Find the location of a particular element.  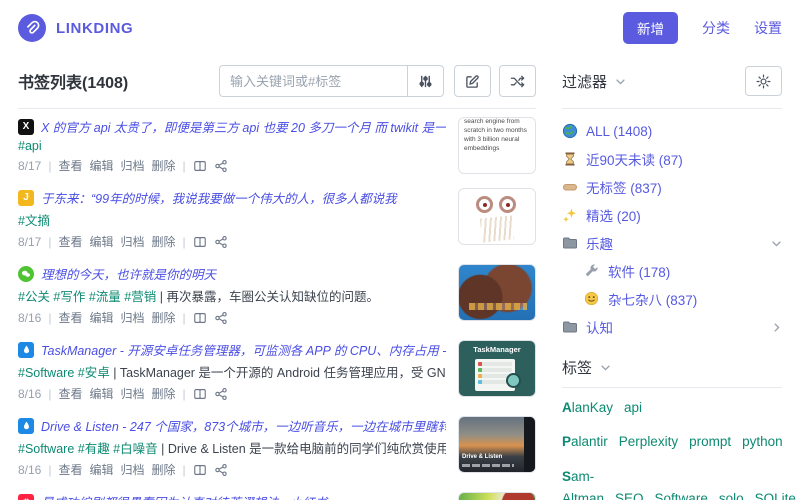

filters-title: 过滤器 is located at coordinates (585, 82).